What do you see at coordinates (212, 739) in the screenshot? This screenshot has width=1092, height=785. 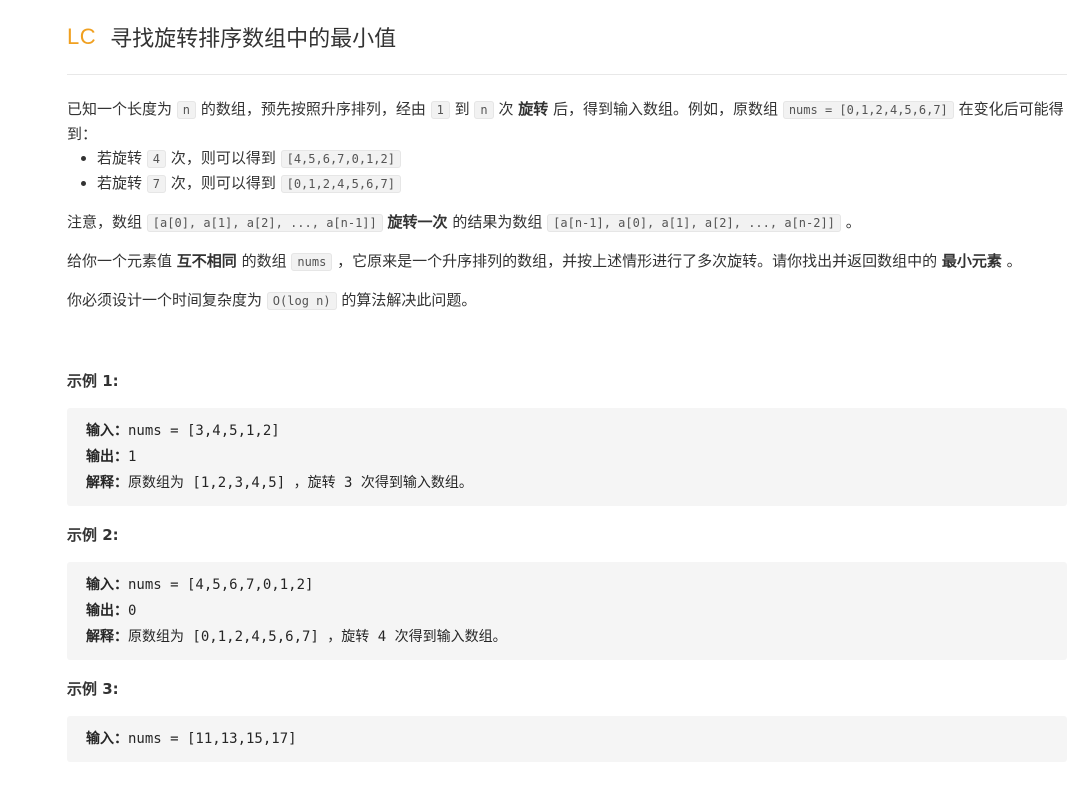 I see `input-value: nums = [11,13,15,17]` at bounding box center [212, 739].